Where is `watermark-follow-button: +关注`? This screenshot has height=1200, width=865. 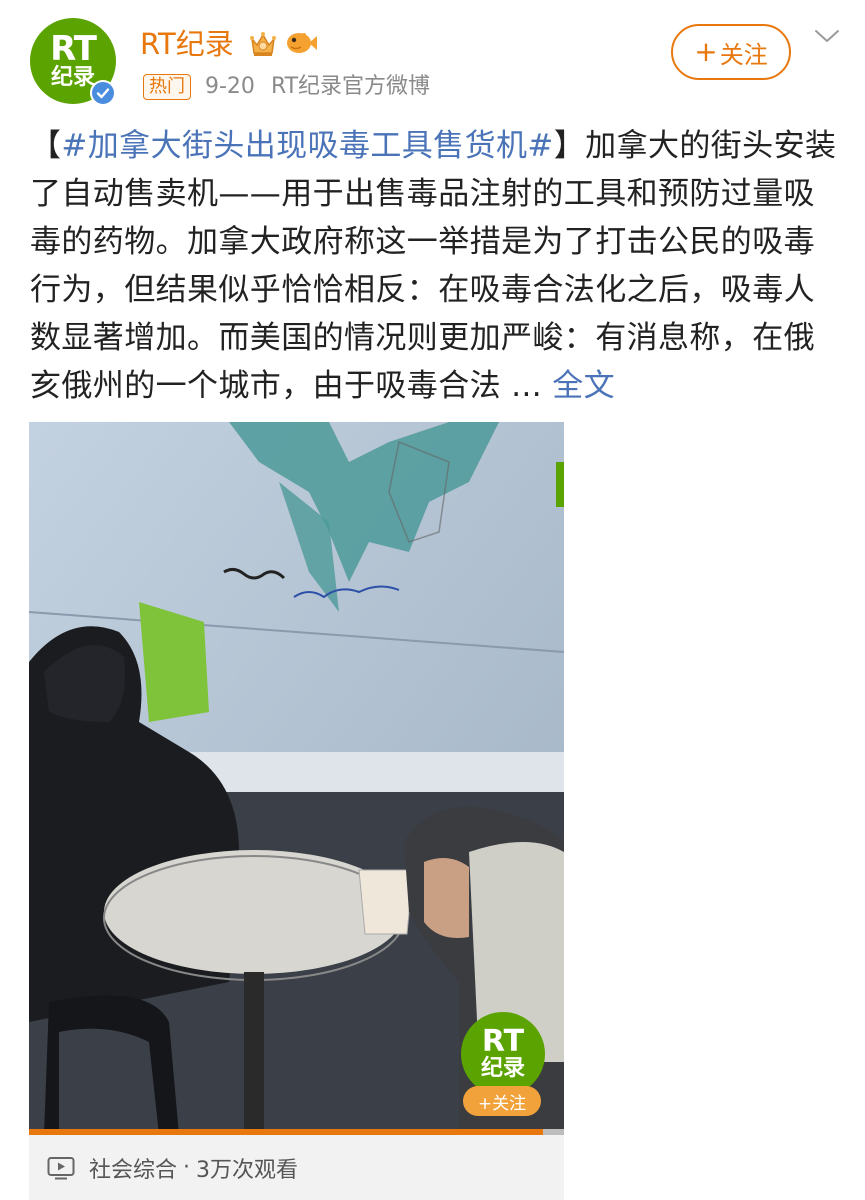 watermark-follow-button: +关注 is located at coordinates (502, 1101).